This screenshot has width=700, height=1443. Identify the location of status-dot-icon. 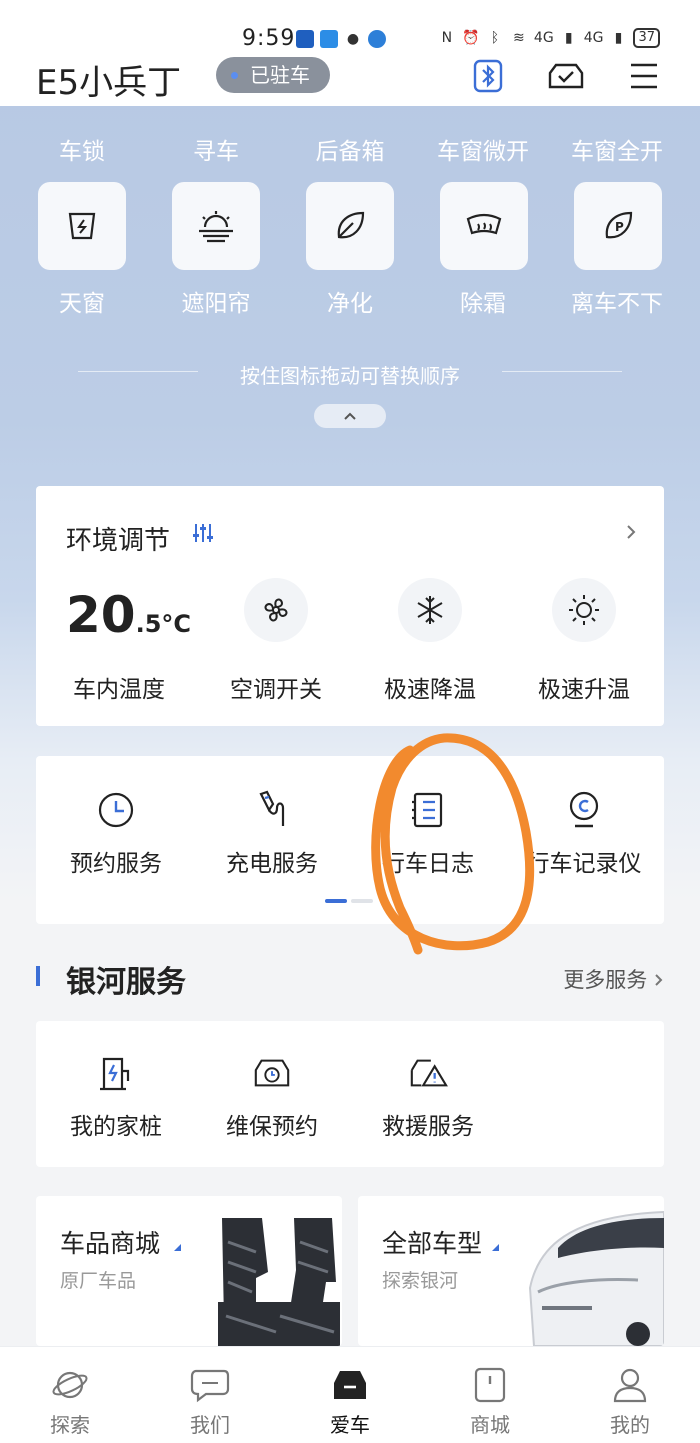
(234, 75).